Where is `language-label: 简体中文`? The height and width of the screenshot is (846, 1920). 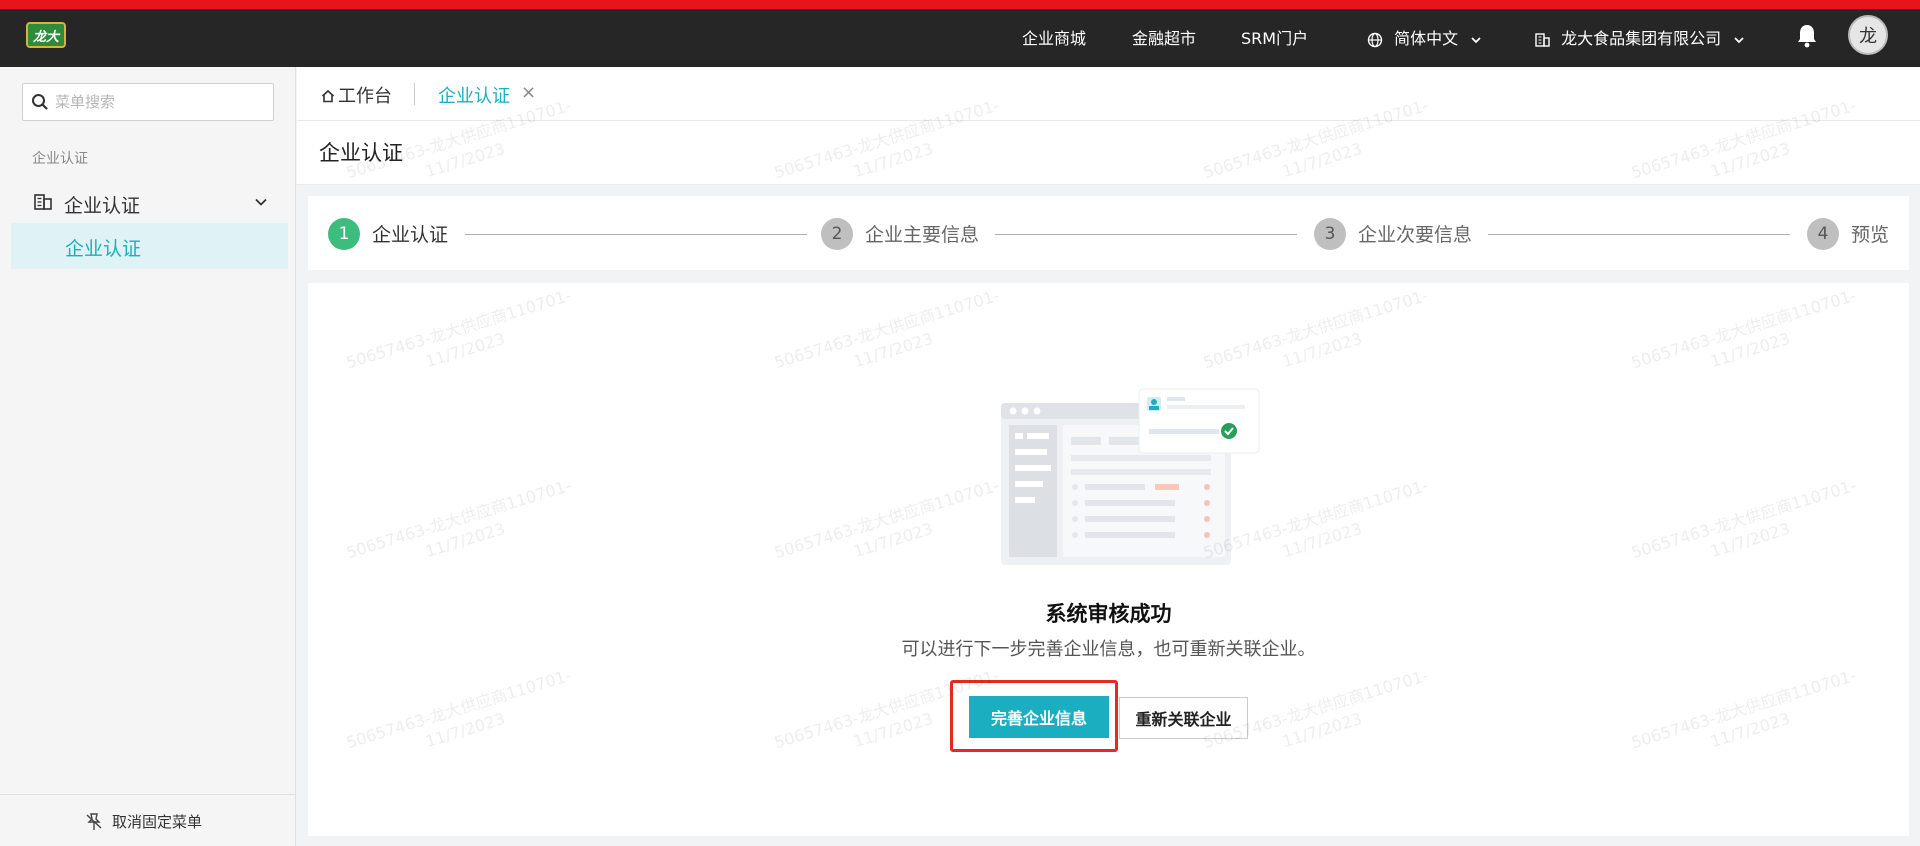 language-label: 简体中文 is located at coordinates (1426, 38).